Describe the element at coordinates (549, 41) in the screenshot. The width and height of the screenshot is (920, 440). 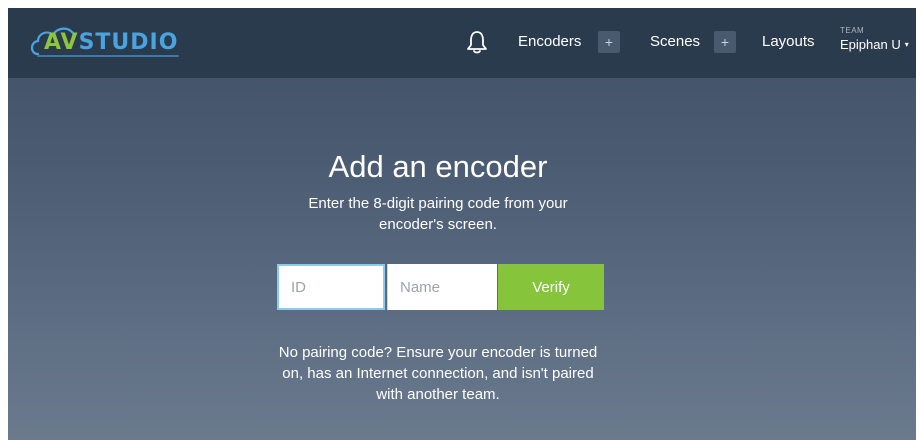
I see `nav-encoders: Encoders` at that location.